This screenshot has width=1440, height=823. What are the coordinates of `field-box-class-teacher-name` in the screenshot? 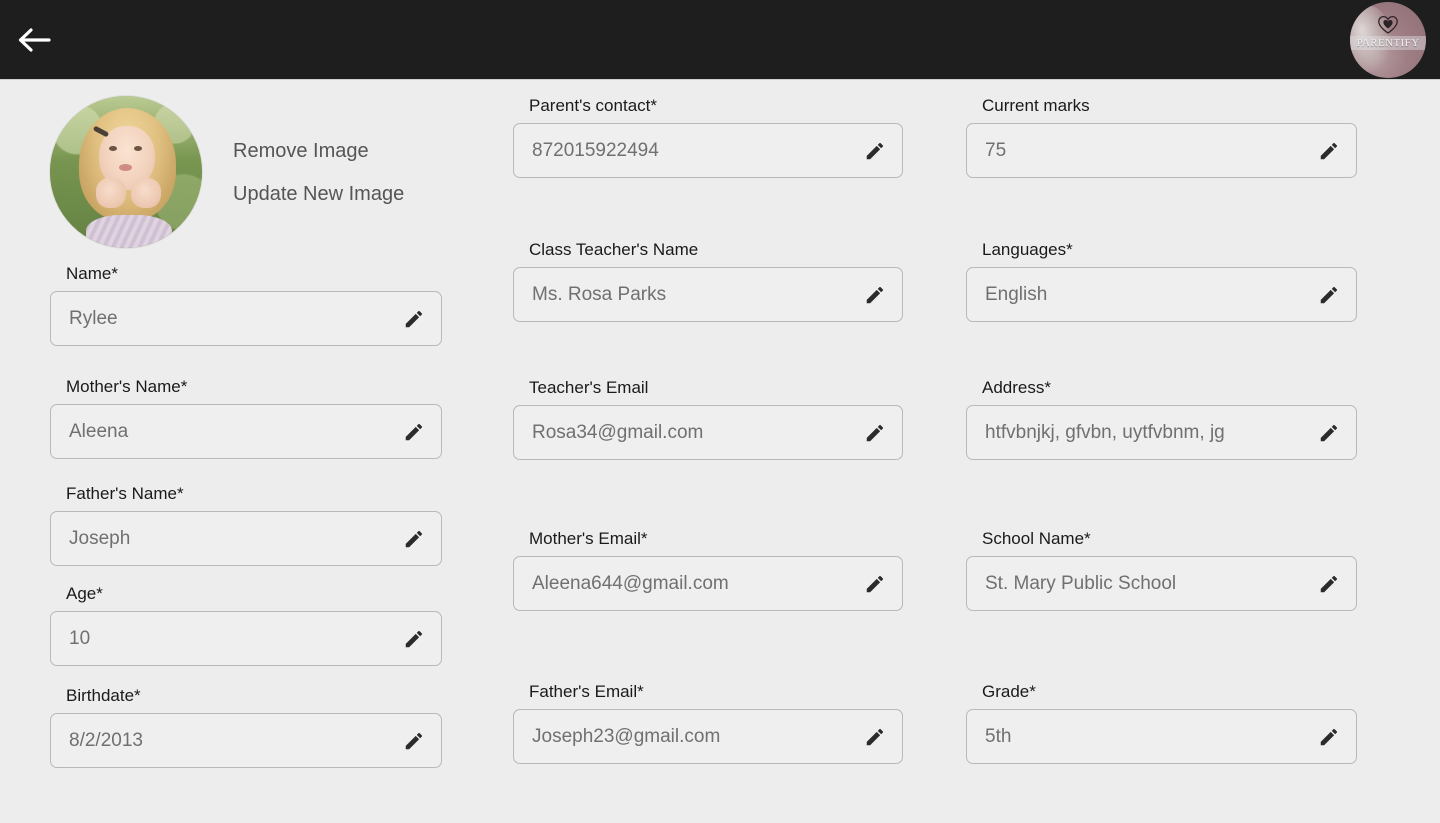 It's located at (708, 294).